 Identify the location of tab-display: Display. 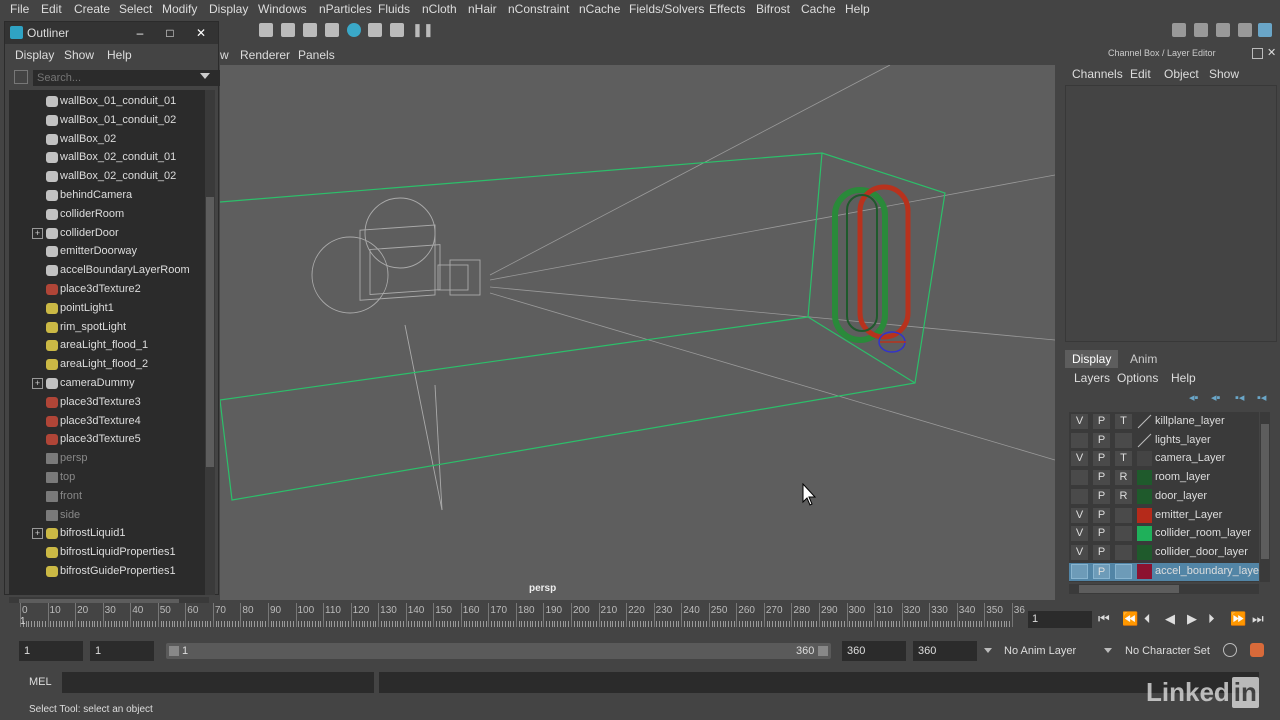
(1092, 359).